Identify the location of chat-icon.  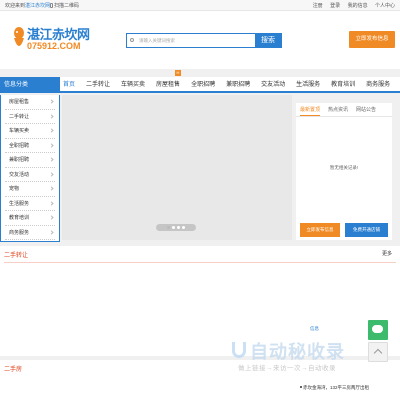
(377, 329).